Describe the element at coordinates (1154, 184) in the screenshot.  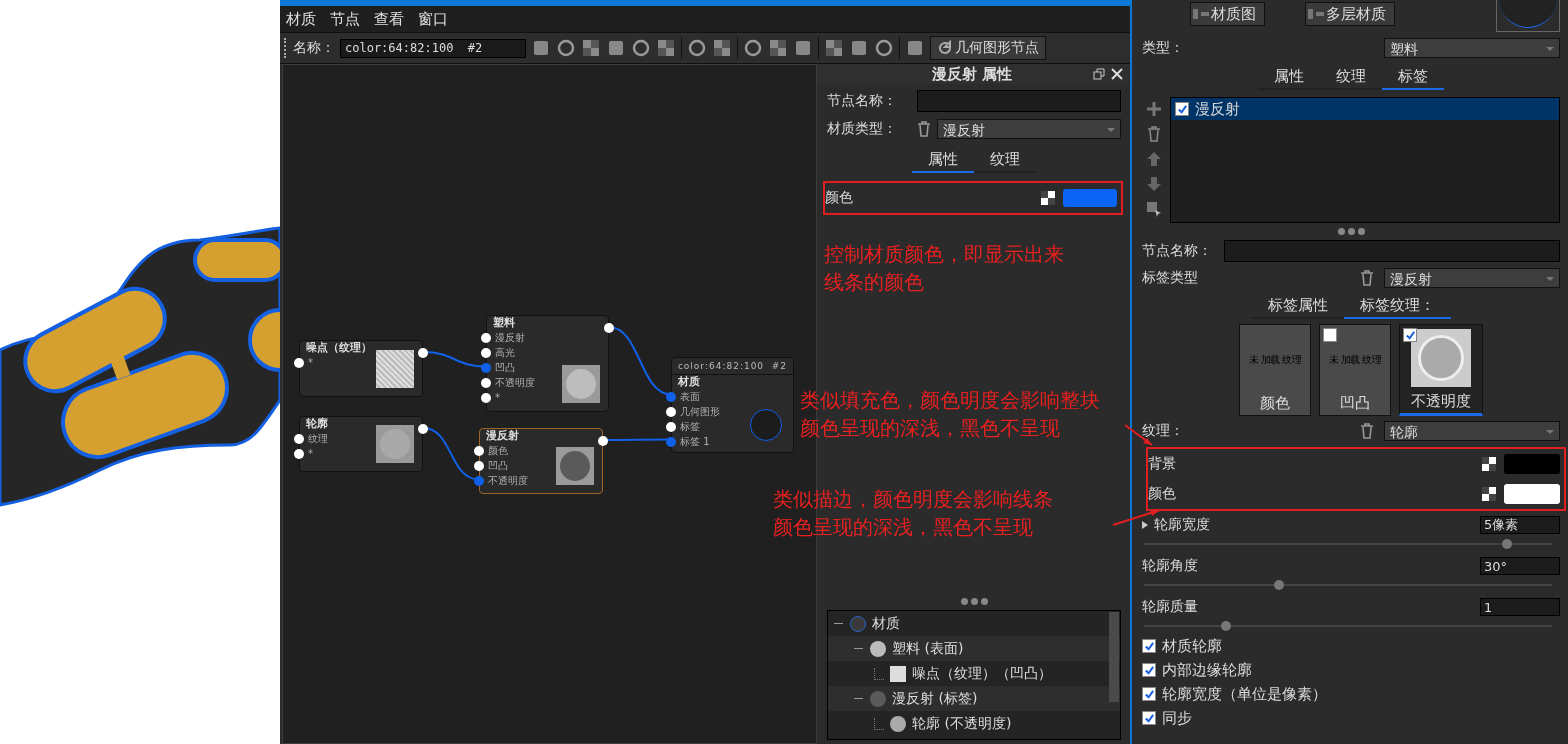
I see `down-arrow-icon` at that location.